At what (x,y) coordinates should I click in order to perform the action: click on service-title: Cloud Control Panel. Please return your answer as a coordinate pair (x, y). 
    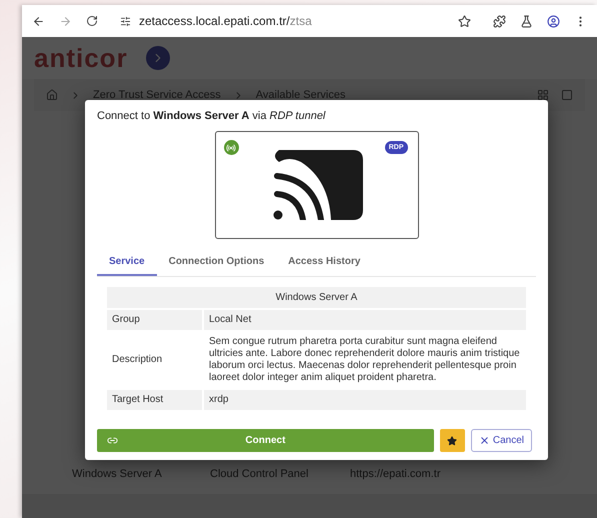
    Looking at the image, I should click on (260, 474).